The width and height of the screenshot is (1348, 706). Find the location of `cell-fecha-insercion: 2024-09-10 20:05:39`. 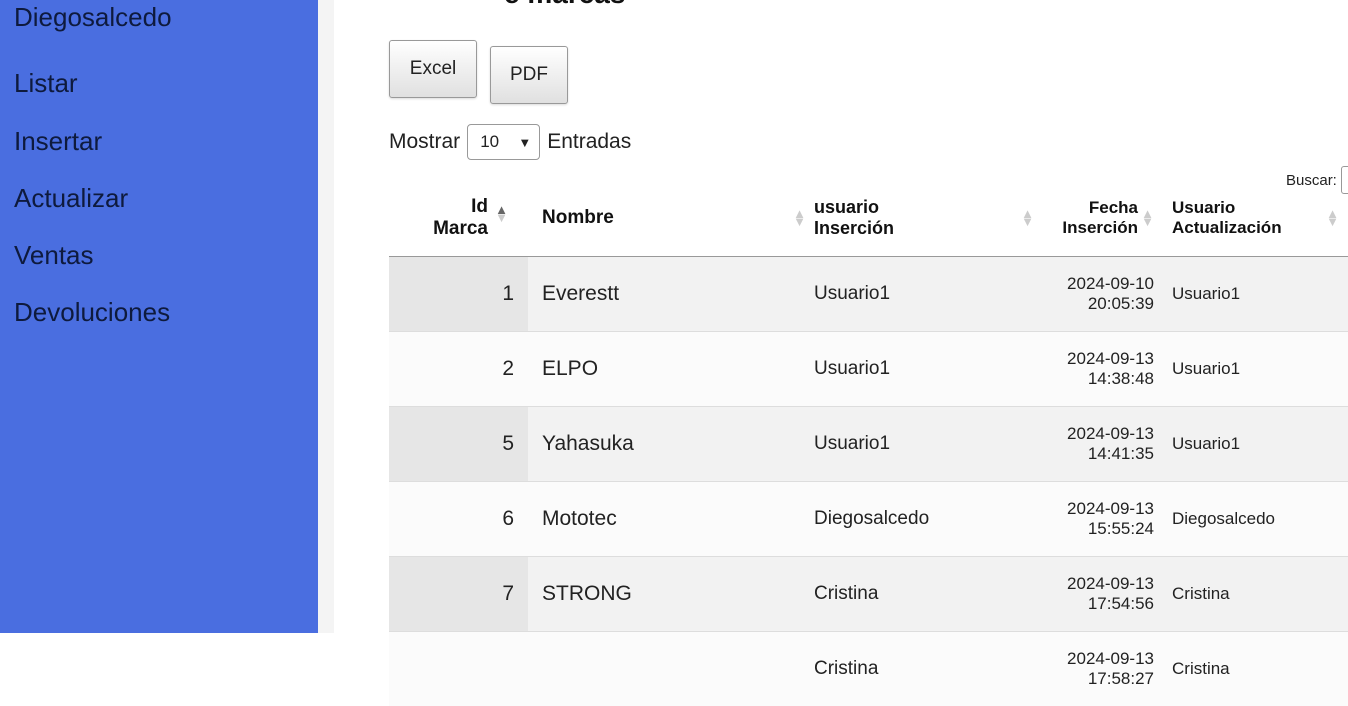

cell-fecha-insercion: 2024-09-10 20:05:39 is located at coordinates (1102, 293).